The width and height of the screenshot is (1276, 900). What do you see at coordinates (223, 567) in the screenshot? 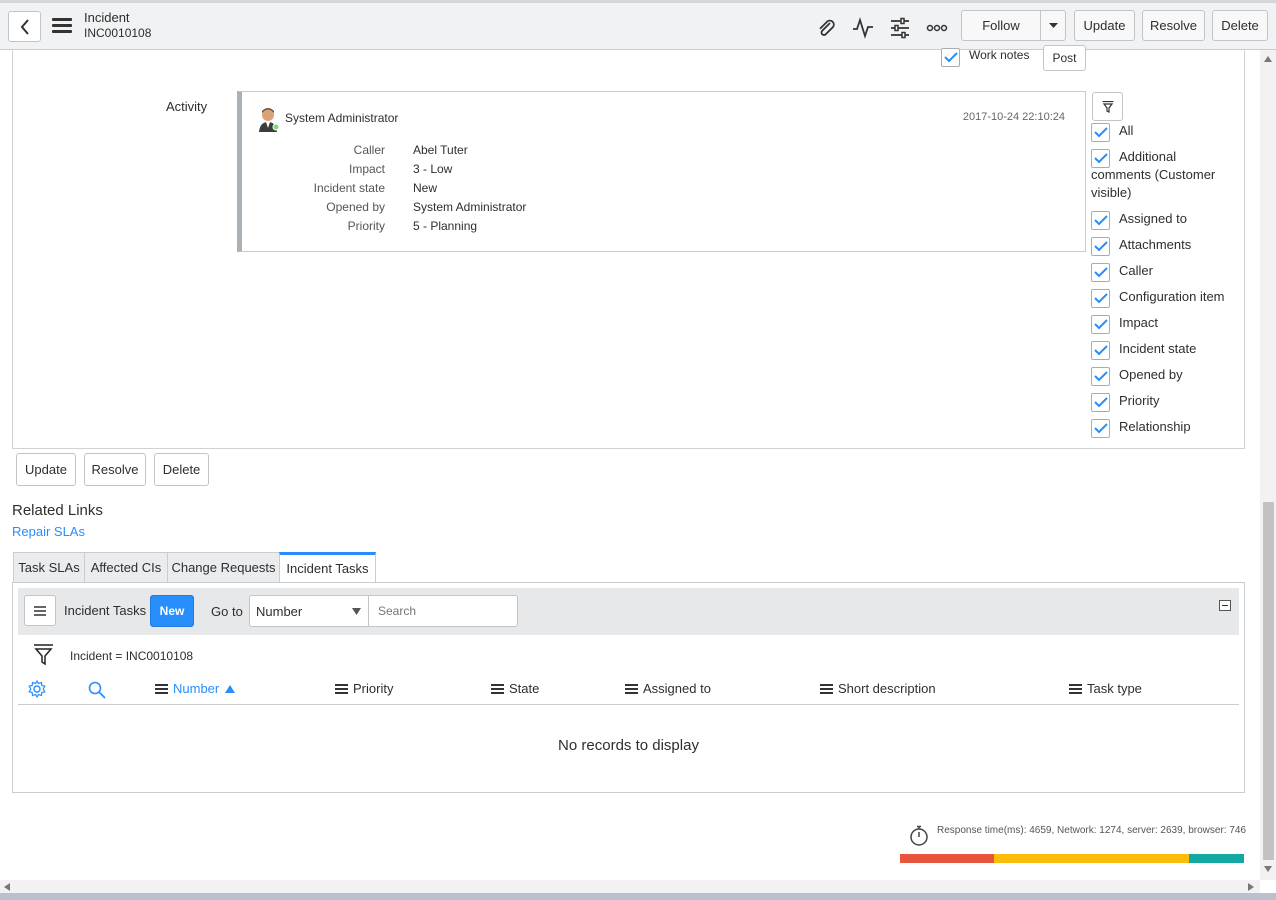
I see `tab-change-requests: Change Requests` at bounding box center [223, 567].